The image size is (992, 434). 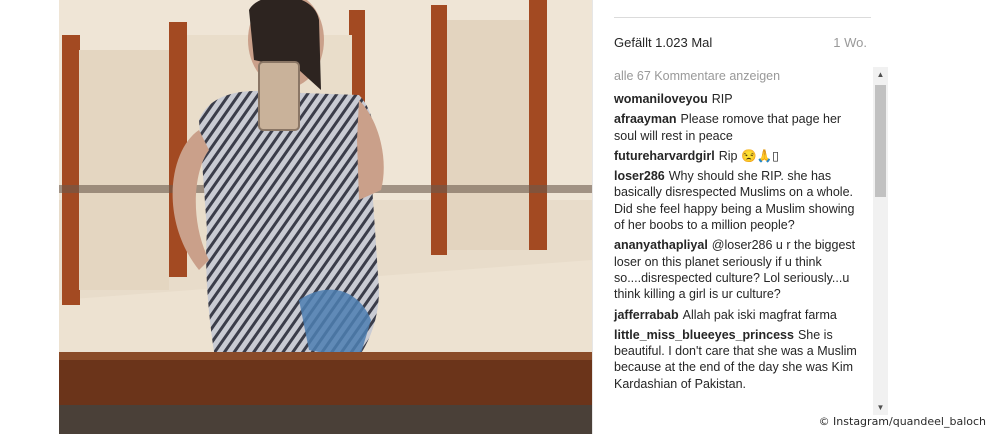 What do you see at coordinates (850, 42) in the screenshot?
I see `post-time: 1 Wo.` at bounding box center [850, 42].